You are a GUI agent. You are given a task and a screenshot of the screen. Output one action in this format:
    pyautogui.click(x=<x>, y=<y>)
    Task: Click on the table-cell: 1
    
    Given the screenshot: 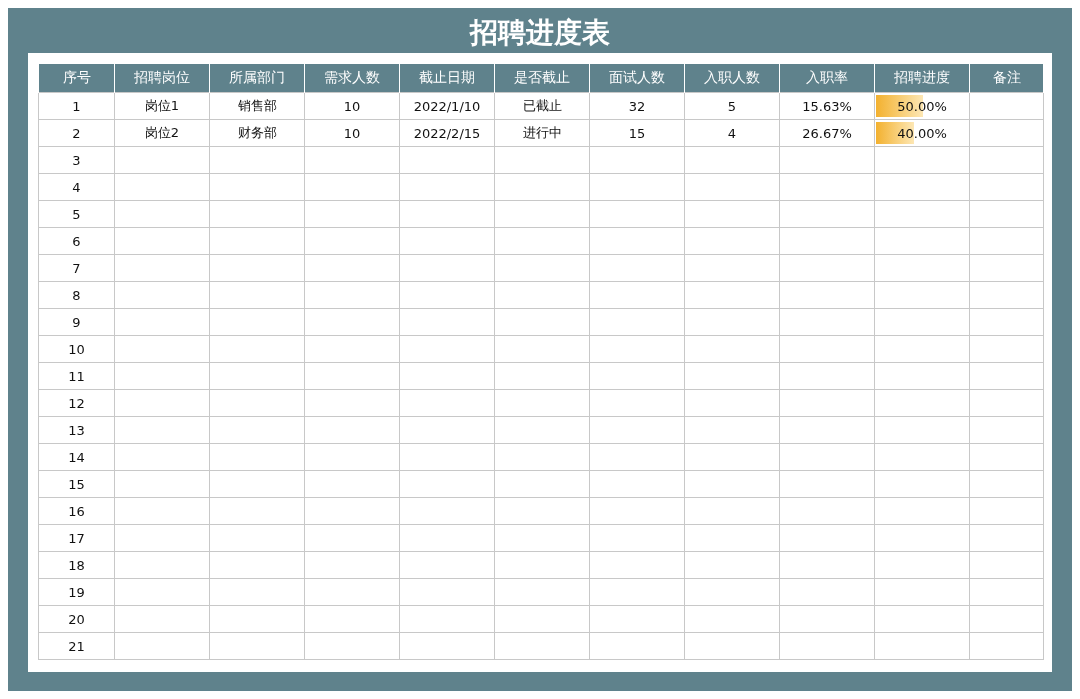 What is the action you would take?
    pyautogui.click(x=76, y=106)
    